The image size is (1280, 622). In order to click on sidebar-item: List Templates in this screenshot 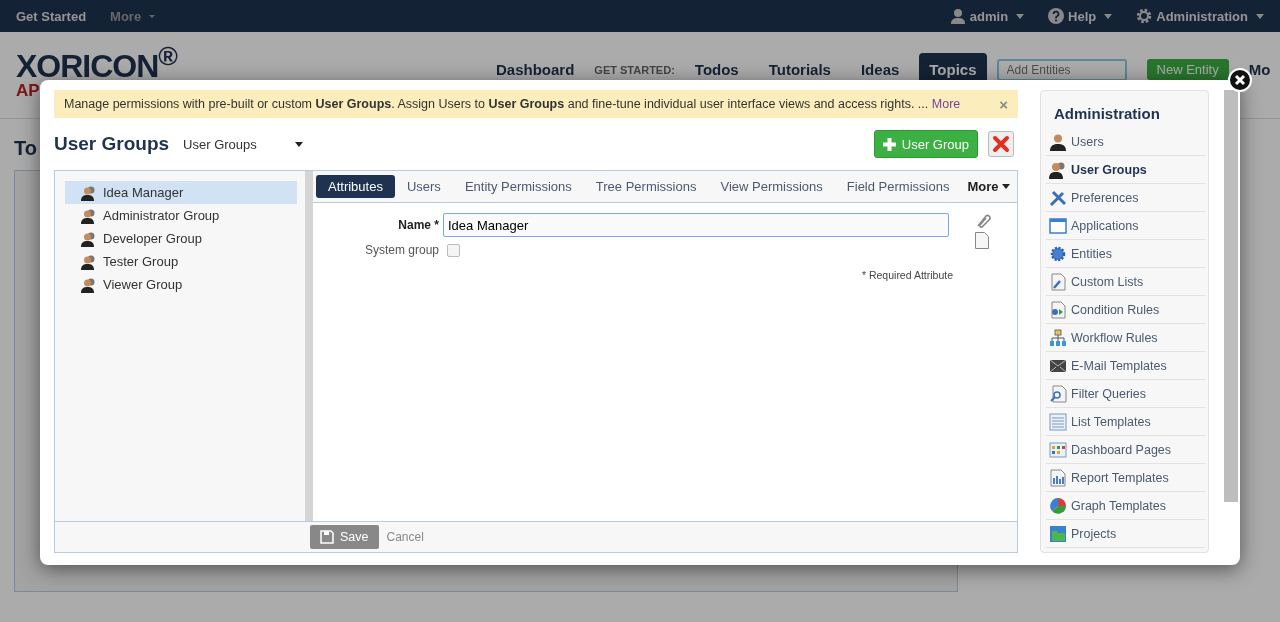, I will do `click(1125, 422)`.